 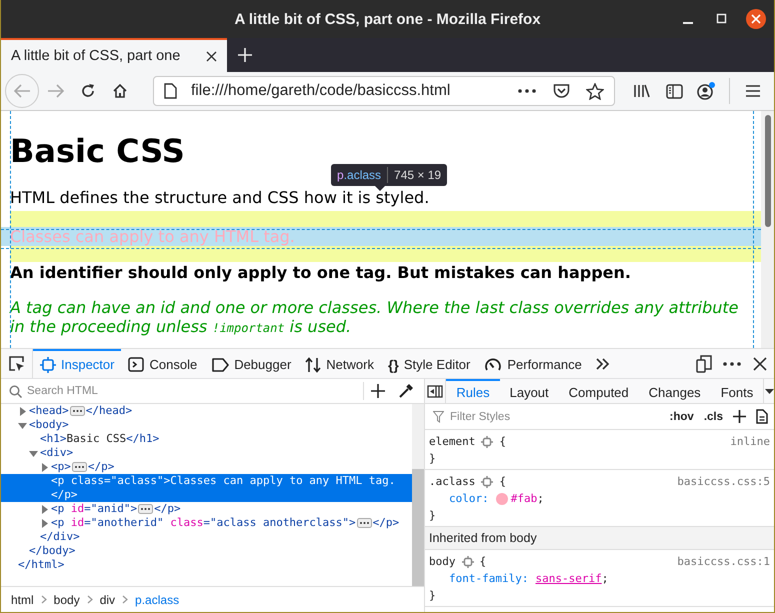 What do you see at coordinates (251, 363) in the screenshot?
I see `devtools-tab: Debugger` at bounding box center [251, 363].